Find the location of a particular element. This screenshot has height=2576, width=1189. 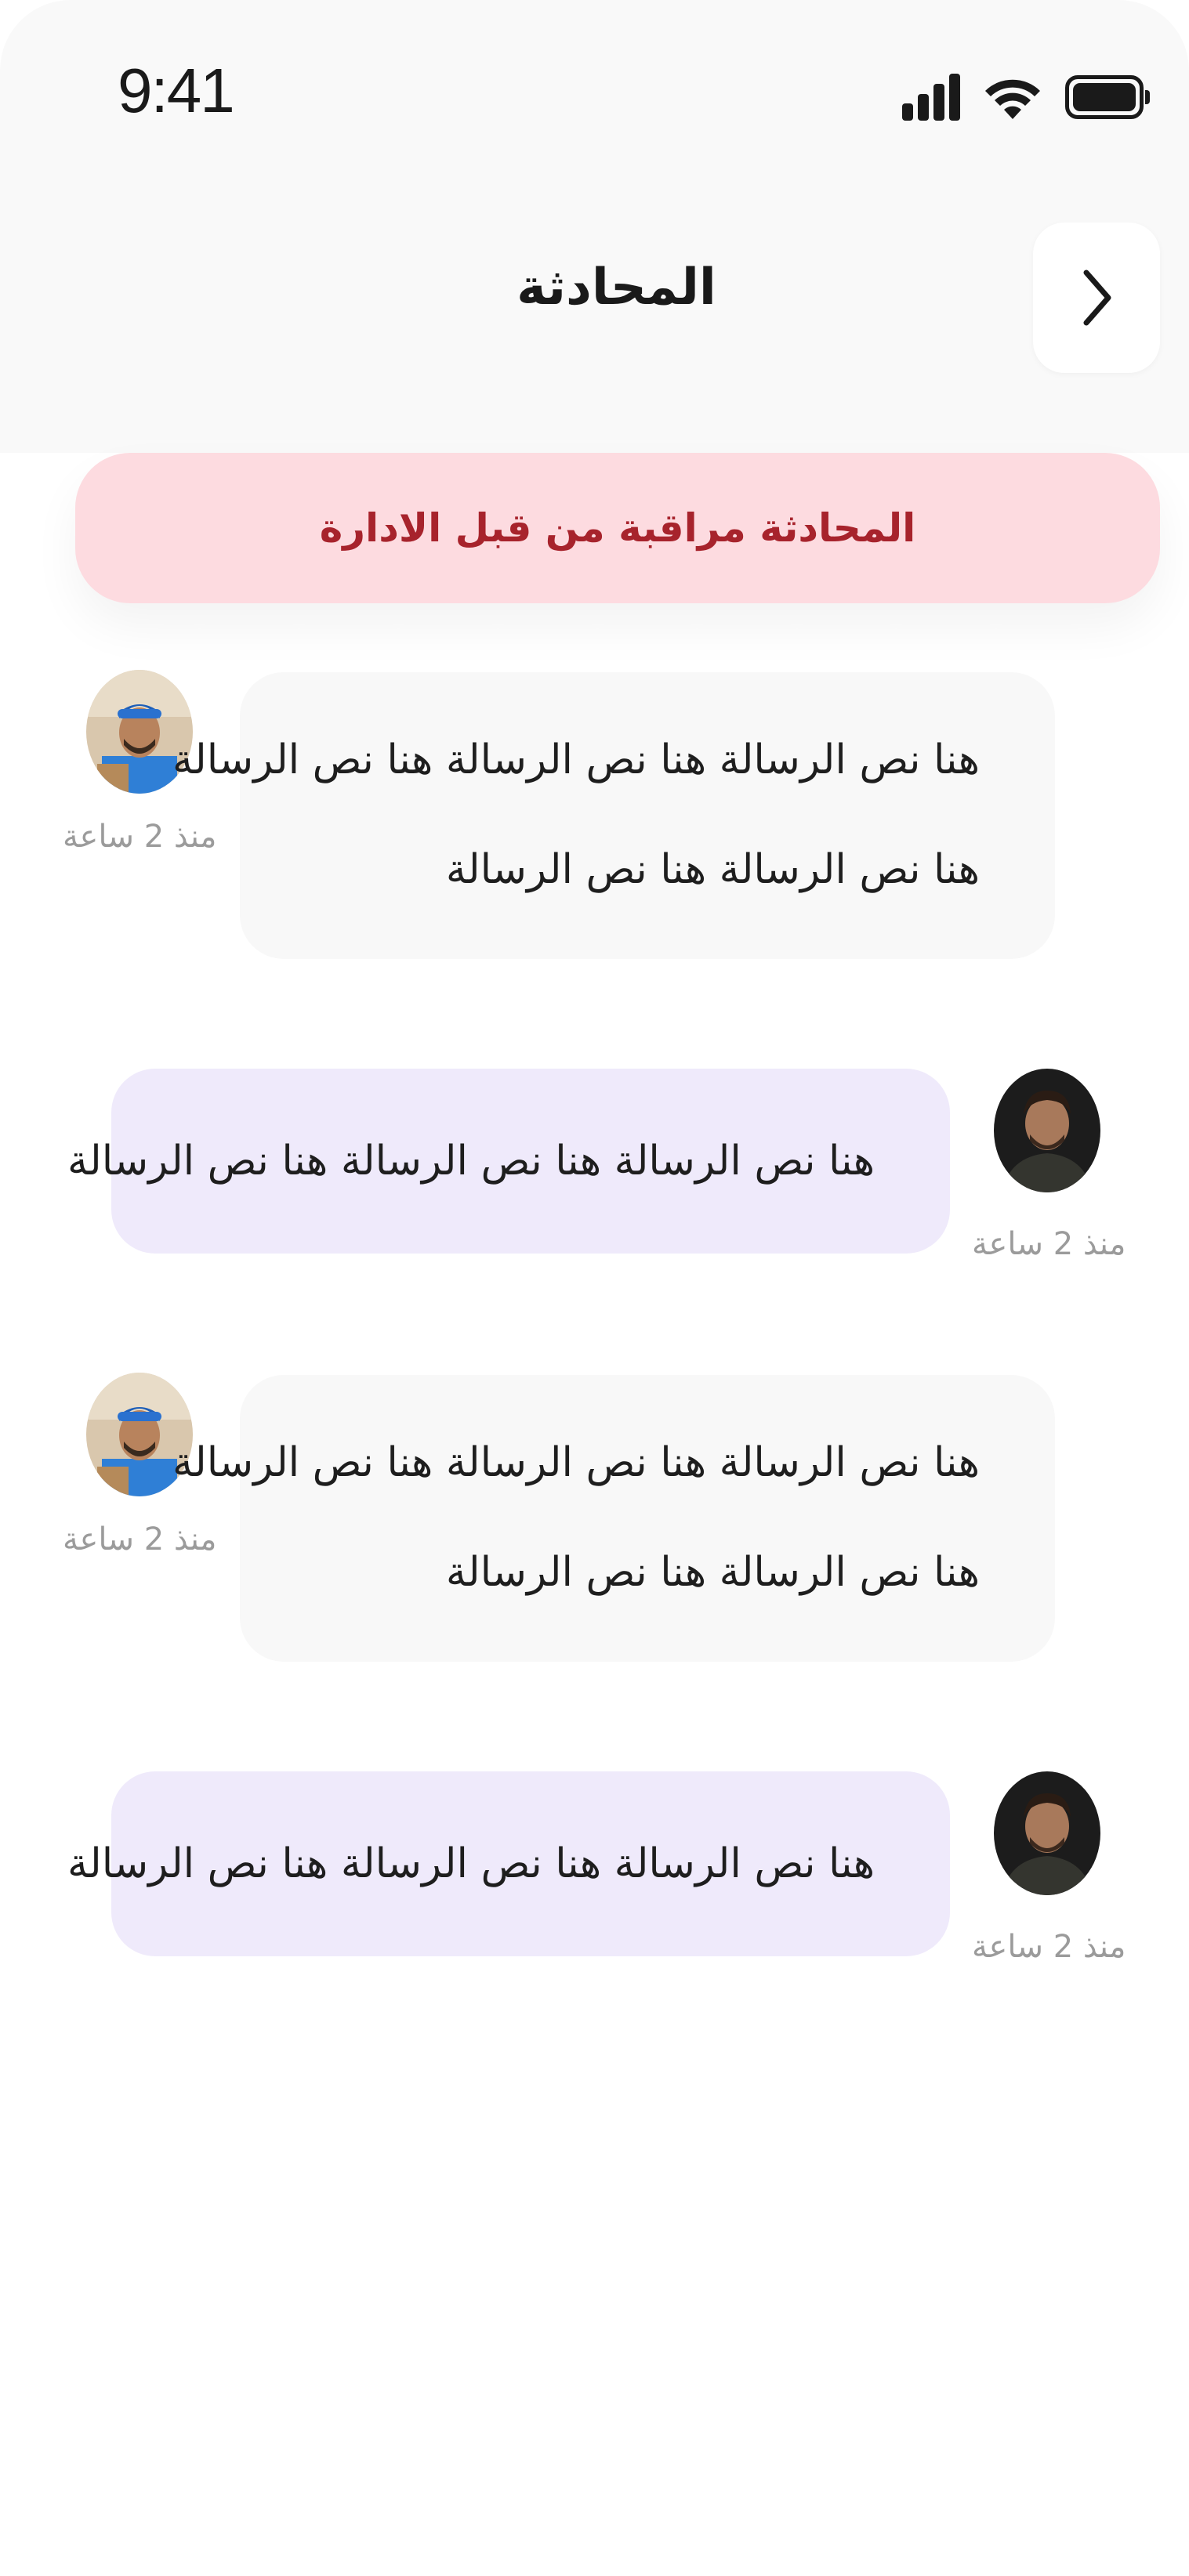

signal-icon is located at coordinates (931, 97).